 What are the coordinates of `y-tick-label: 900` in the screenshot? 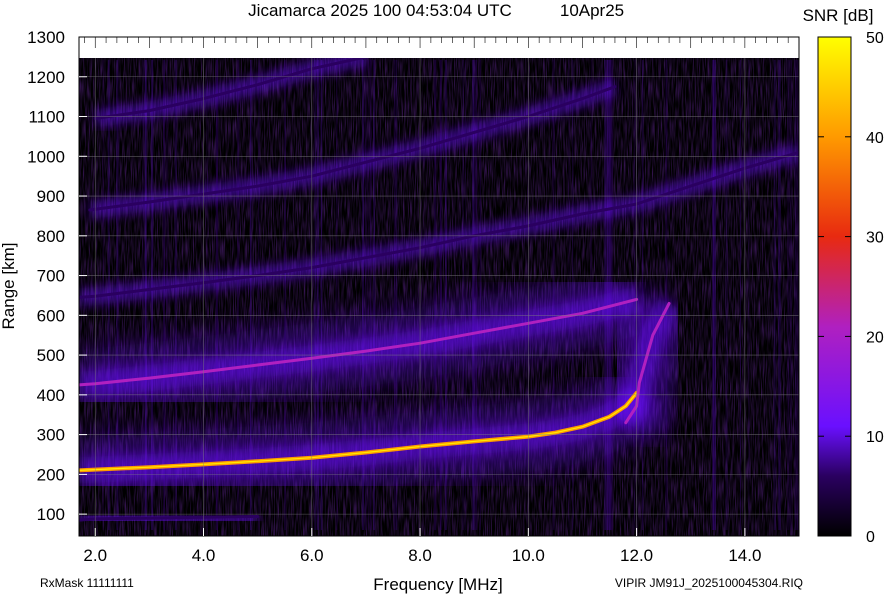 It's located at (51, 196).